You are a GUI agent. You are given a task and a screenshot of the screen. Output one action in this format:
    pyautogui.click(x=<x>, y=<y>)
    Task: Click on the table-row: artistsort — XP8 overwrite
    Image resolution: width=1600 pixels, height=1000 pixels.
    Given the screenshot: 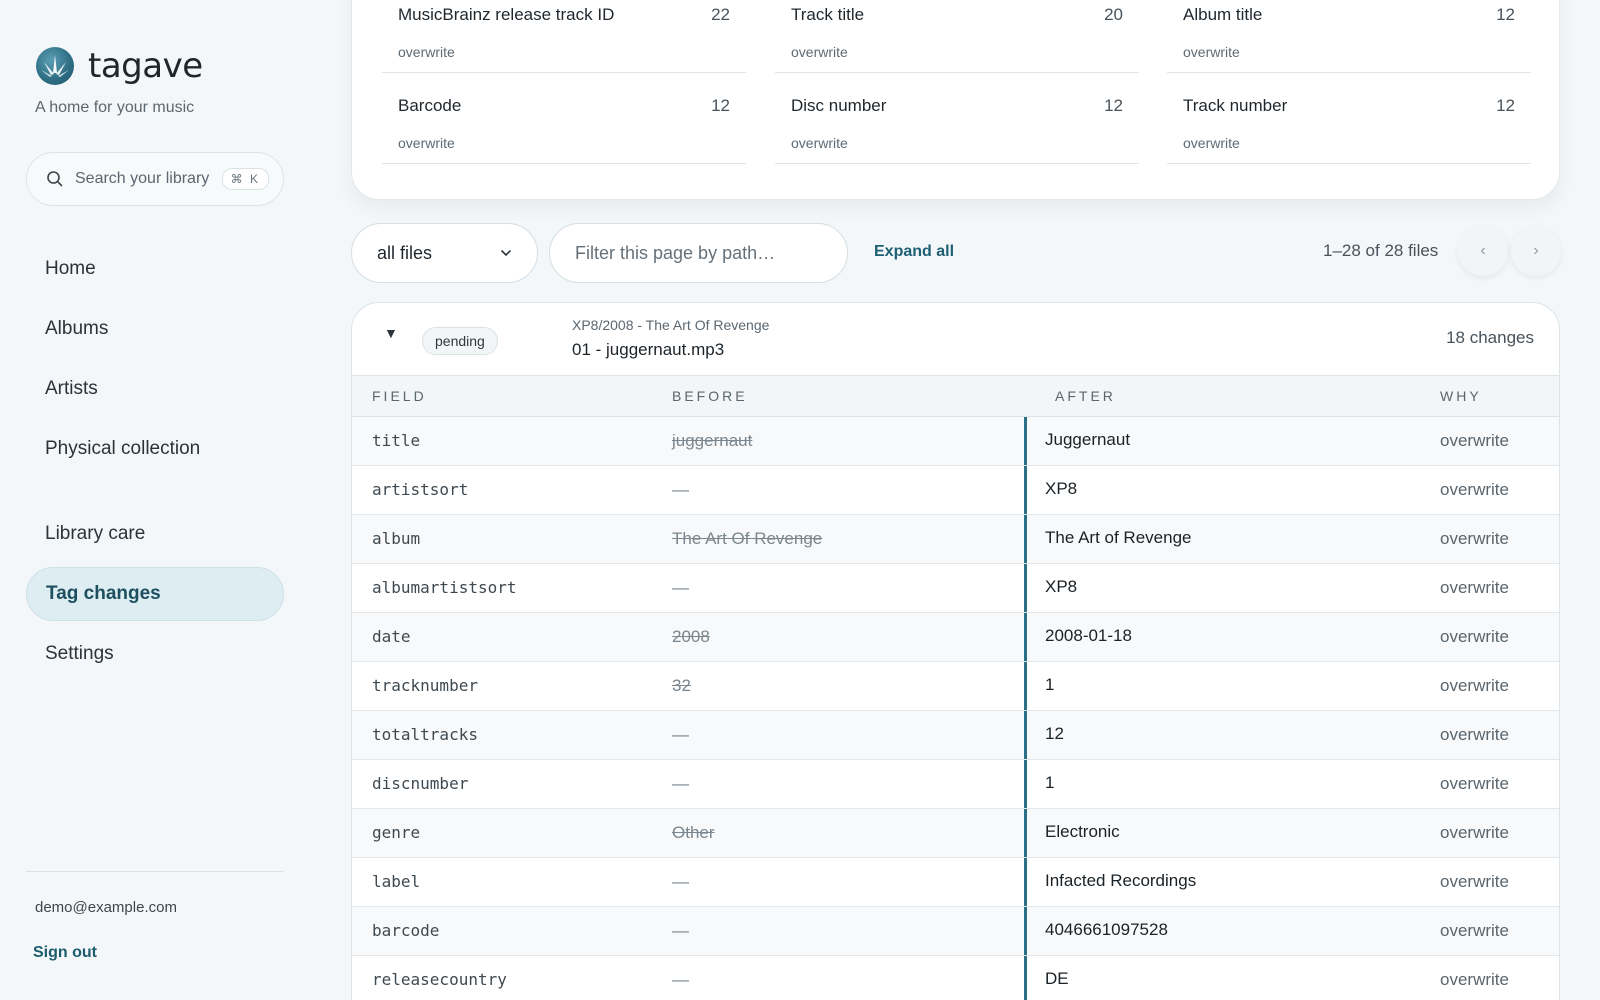 What is the action you would take?
    pyautogui.click(x=955, y=490)
    